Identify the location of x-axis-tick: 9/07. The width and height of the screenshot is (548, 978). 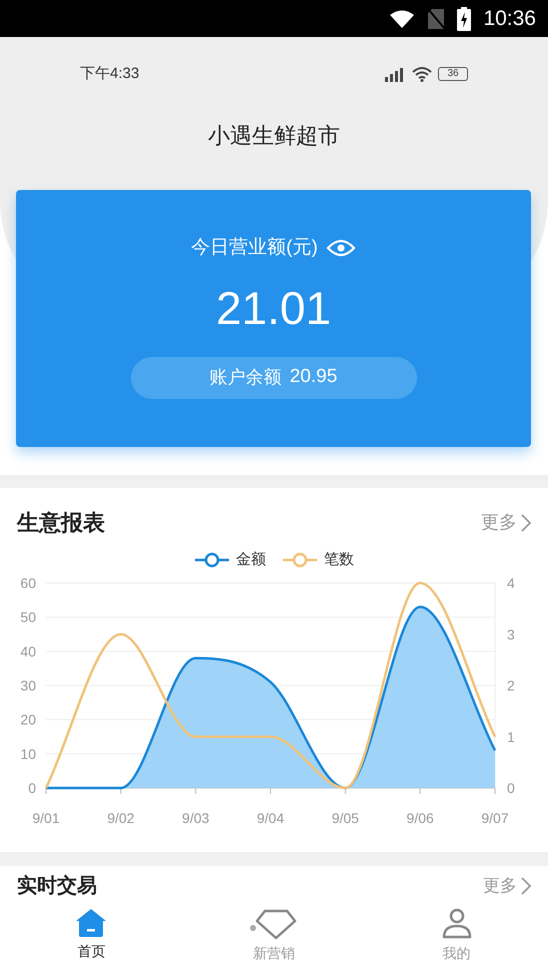
(495, 818).